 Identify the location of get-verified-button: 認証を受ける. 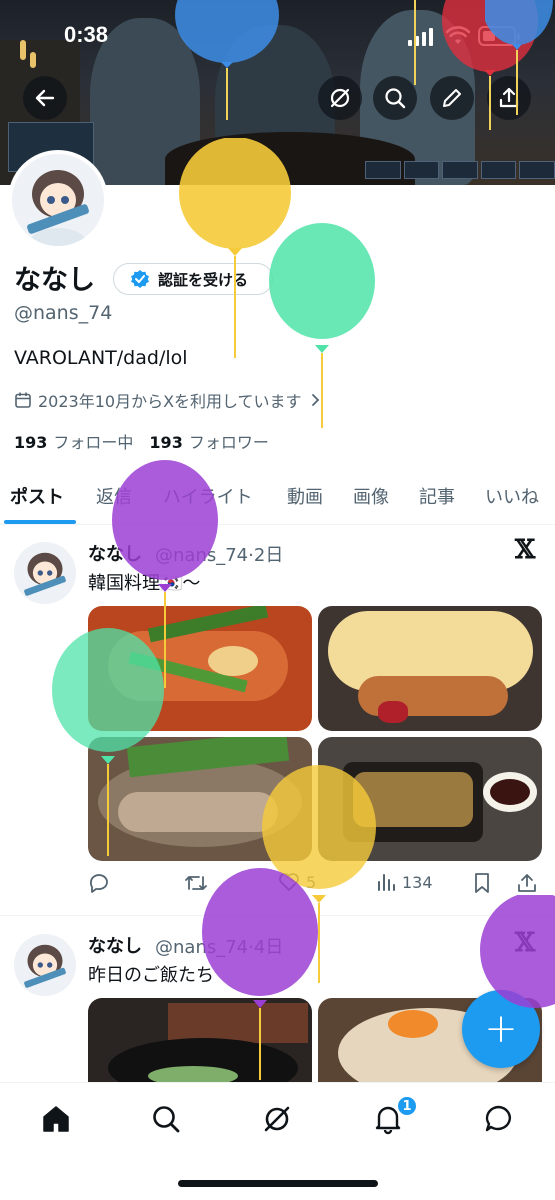
(193, 279).